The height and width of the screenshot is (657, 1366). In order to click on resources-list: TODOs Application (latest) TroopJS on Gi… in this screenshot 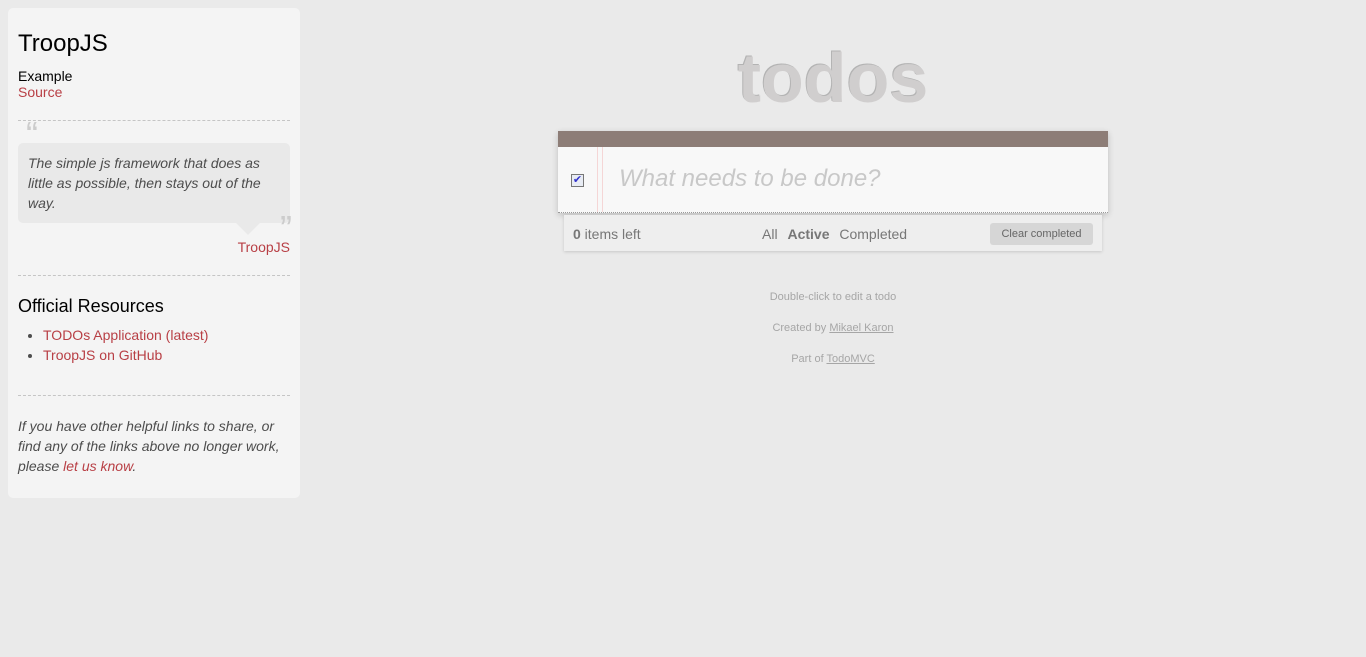, I will do `click(154, 345)`.